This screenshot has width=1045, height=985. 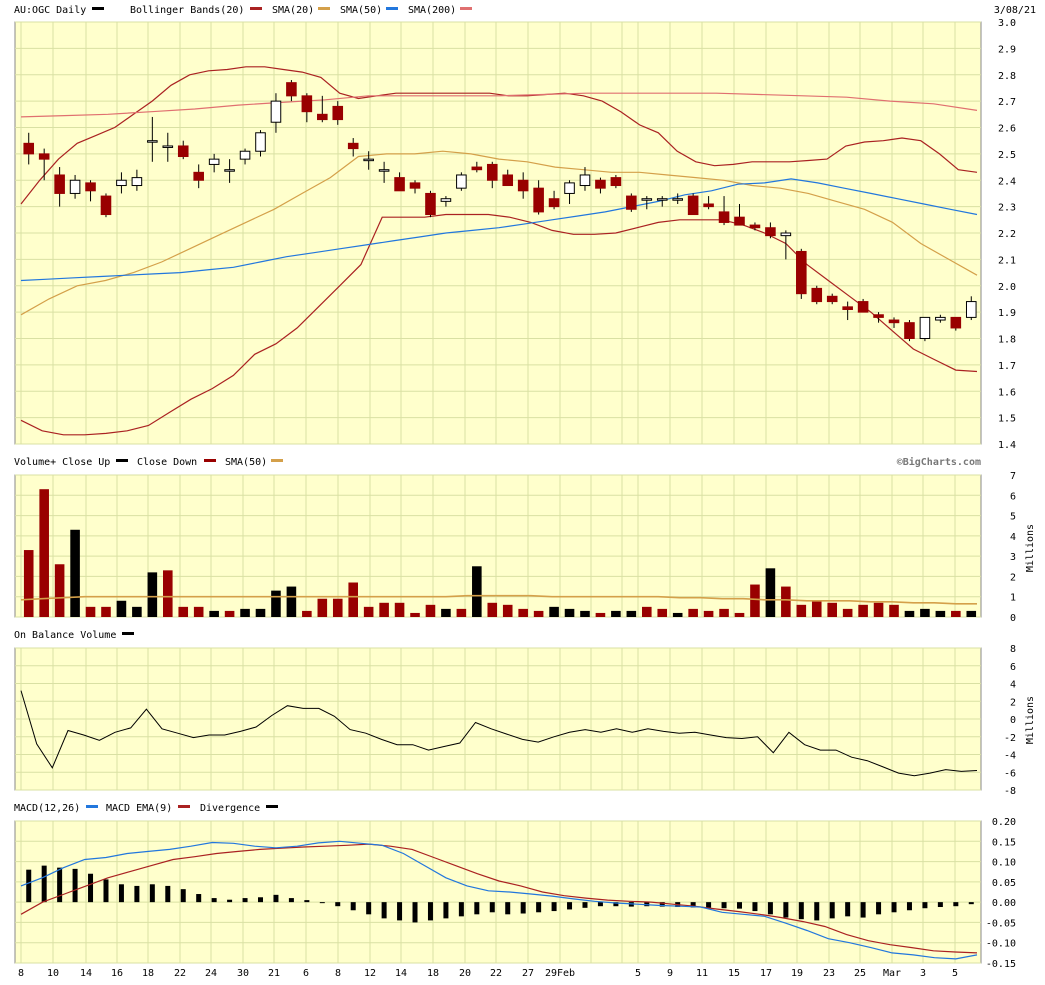 I want to click on chart-date: 3/08/21, so click(x=1015, y=10).